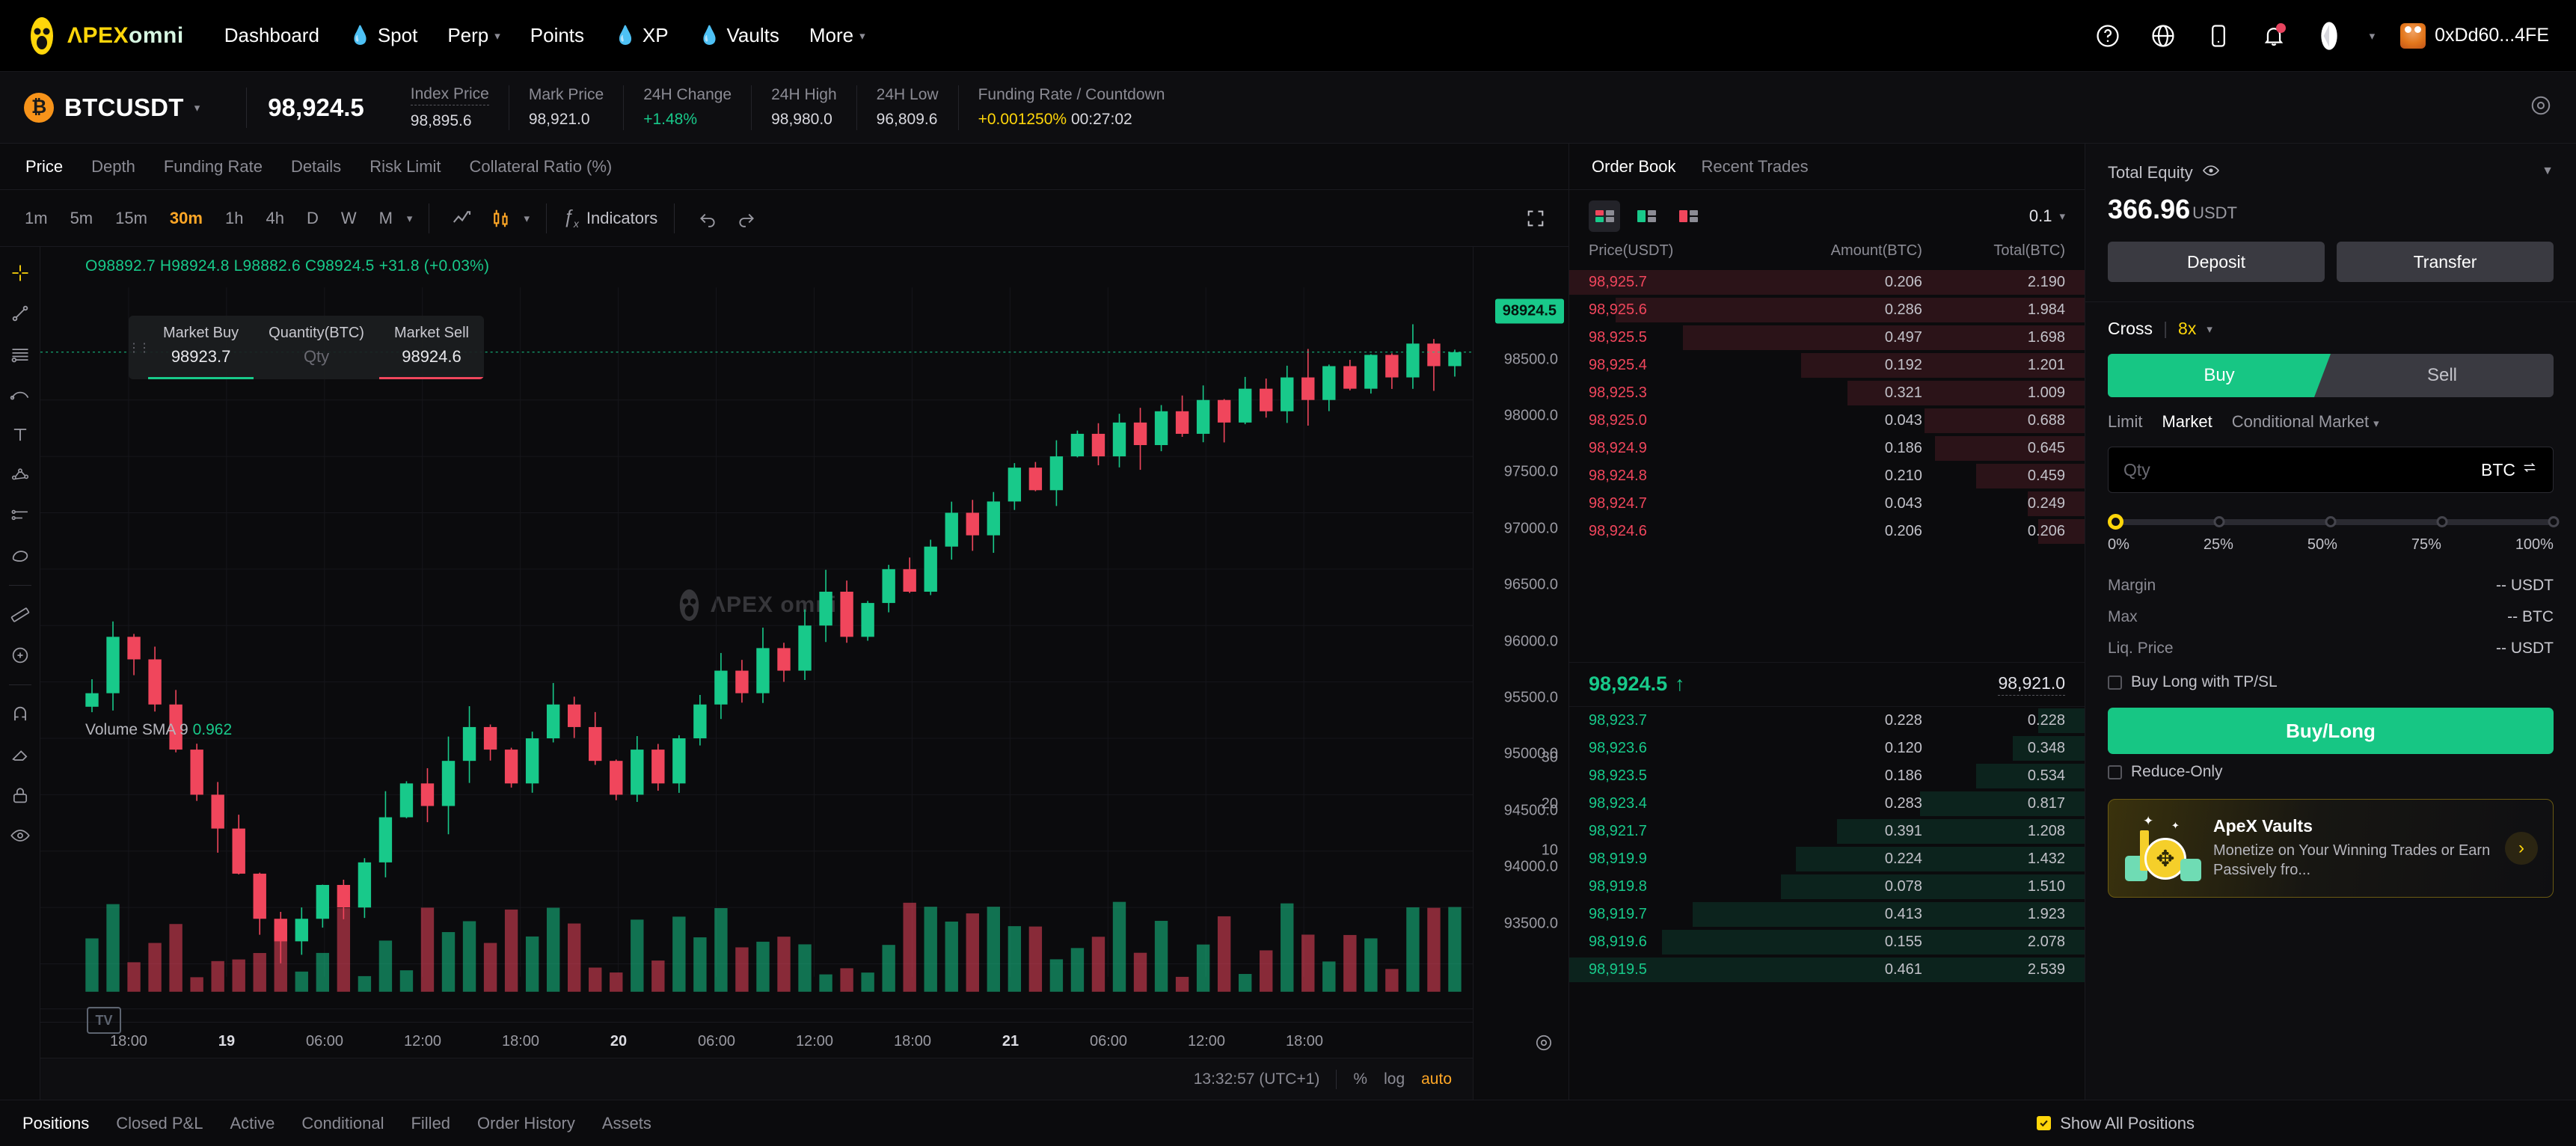 Image resolution: width=2576 pixels, height=1146 pixels. Describe the element at coordinates (1827, 448) in the screenshot. I see `order-book-row: 98,924.9 0.186 0.645` at that location.